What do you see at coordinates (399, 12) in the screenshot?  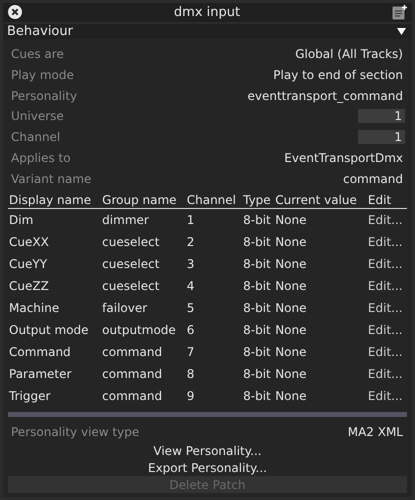 I see `note-add-icon` at bounding box center [399, 12].